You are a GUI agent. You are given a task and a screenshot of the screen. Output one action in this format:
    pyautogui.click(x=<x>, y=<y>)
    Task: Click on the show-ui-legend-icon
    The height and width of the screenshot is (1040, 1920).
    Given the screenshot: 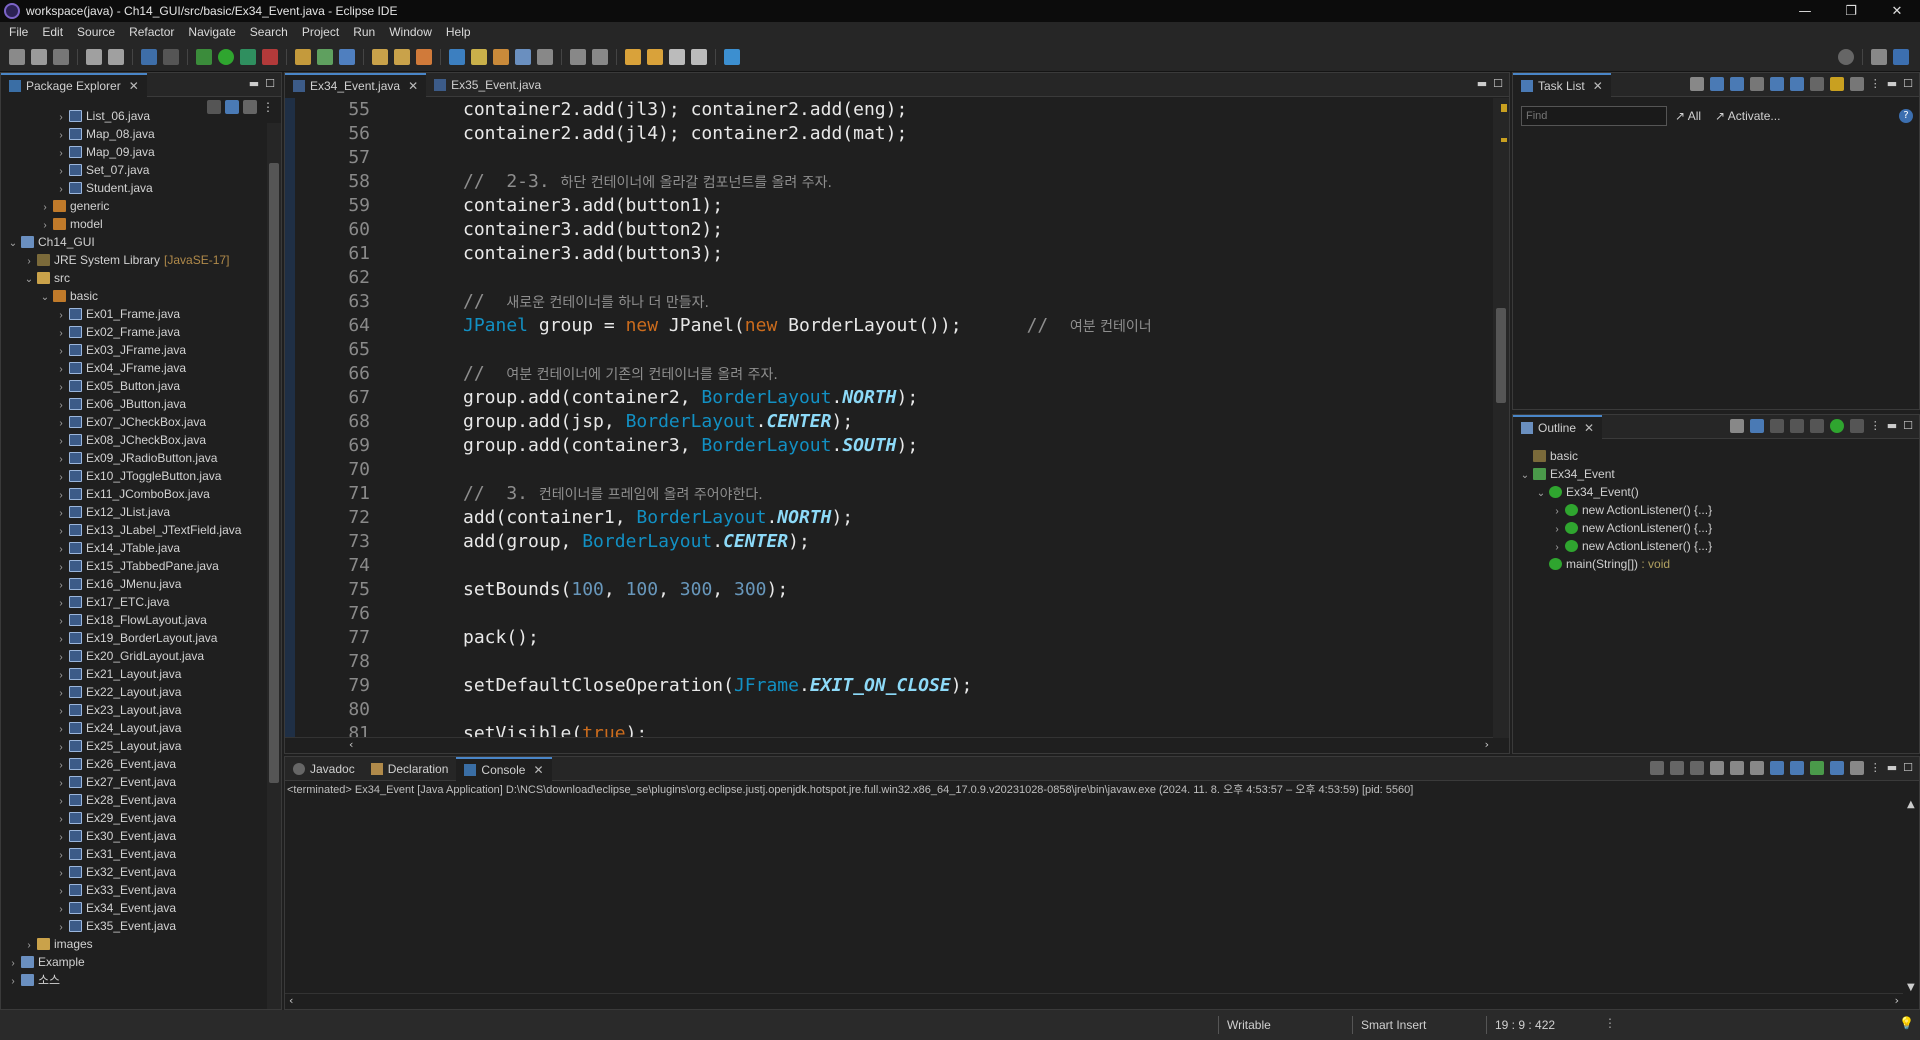 What is the action you would take?
    pyautogui.click(x=1856, y=84)
    